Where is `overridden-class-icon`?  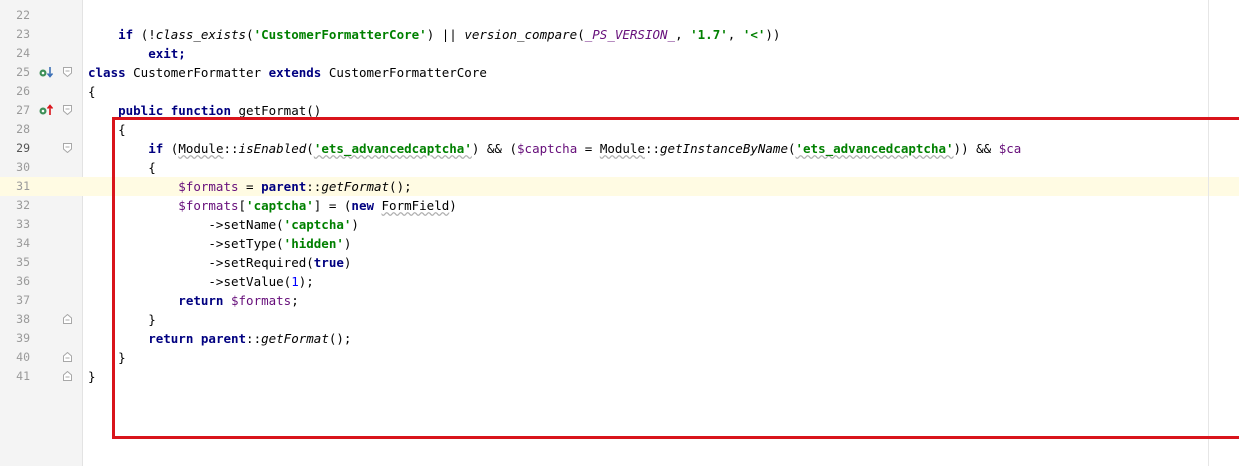 overridden-class-icon is located at coordinates (46, 72).